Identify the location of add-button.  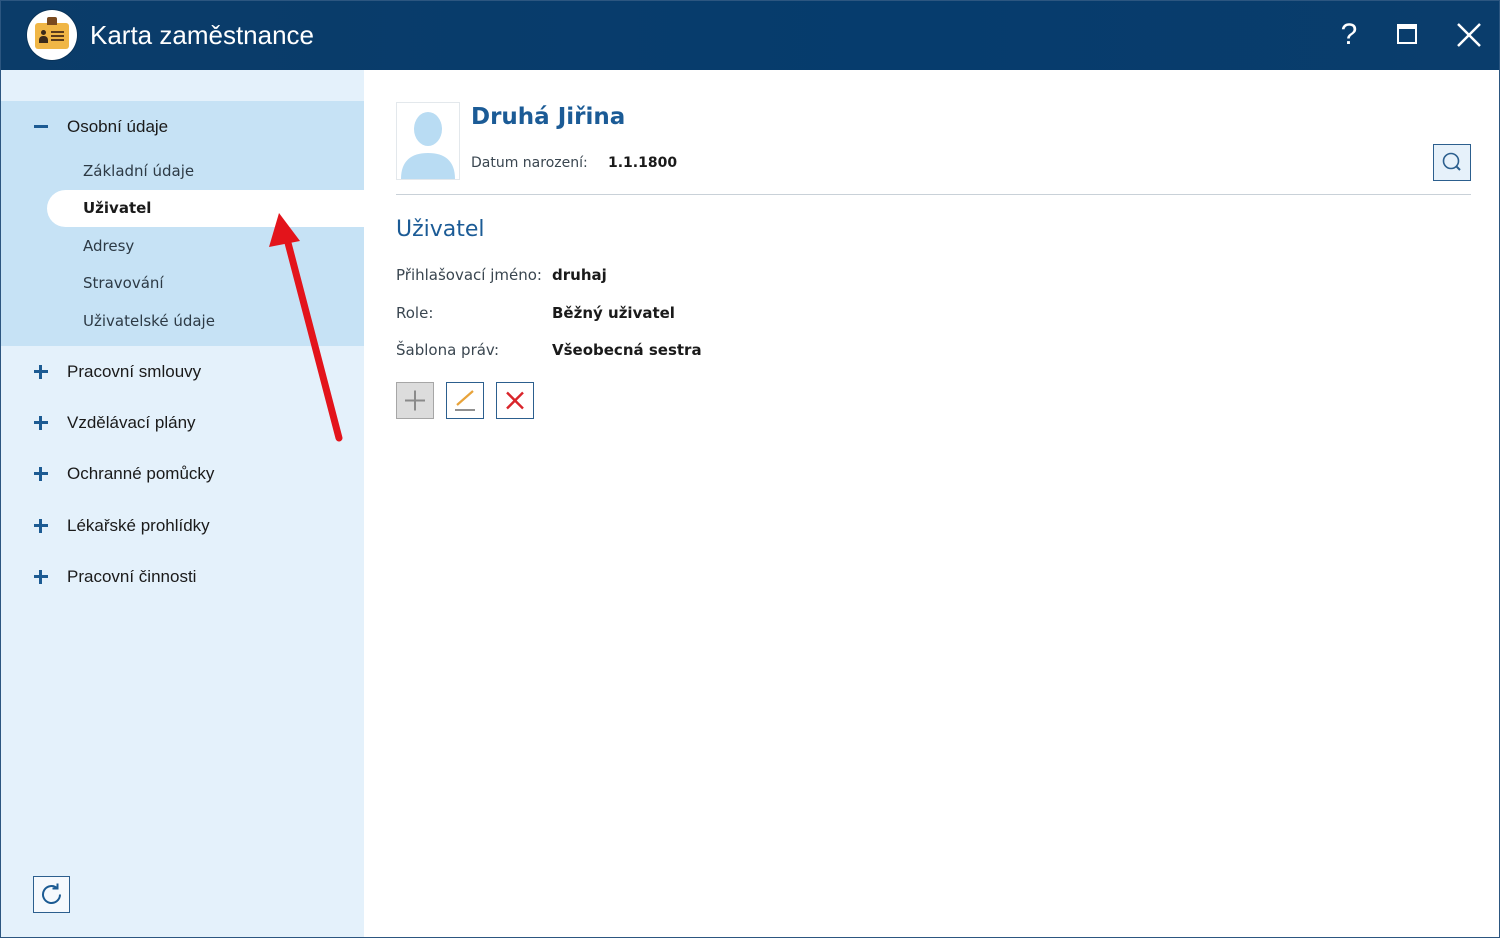
(415, 400).